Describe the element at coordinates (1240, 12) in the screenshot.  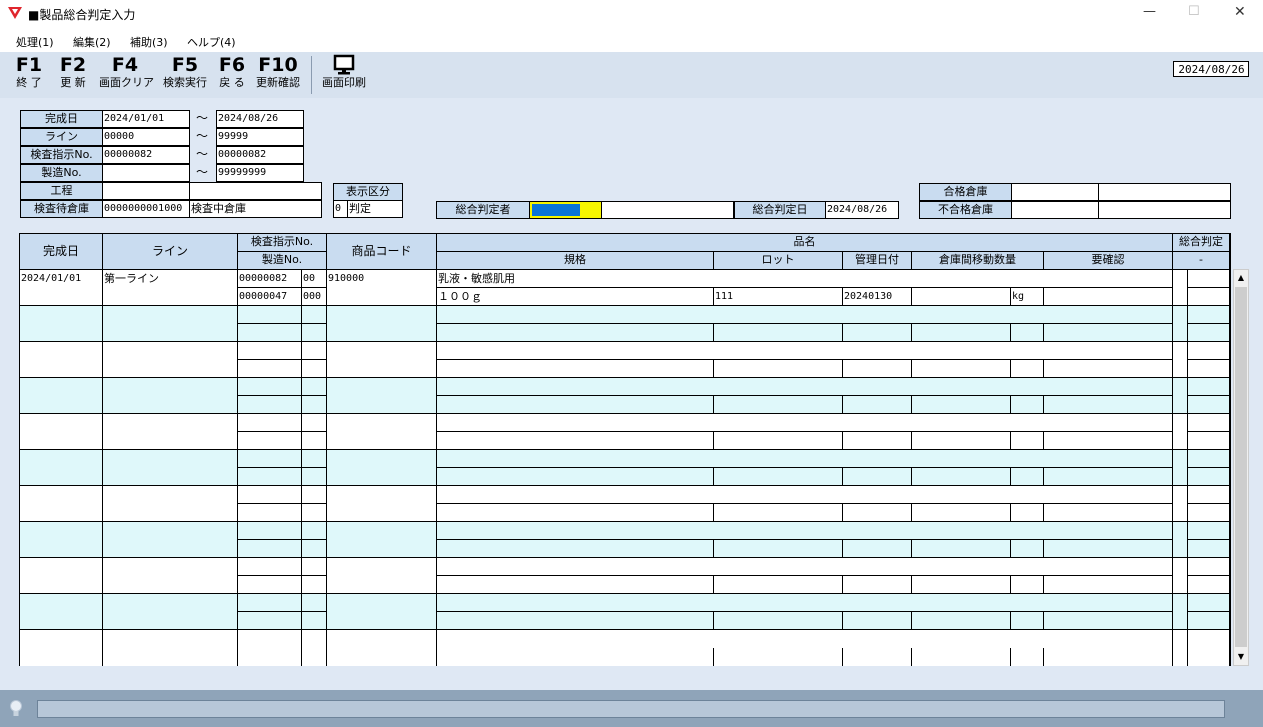
I see `close-button: ✕` at that location.